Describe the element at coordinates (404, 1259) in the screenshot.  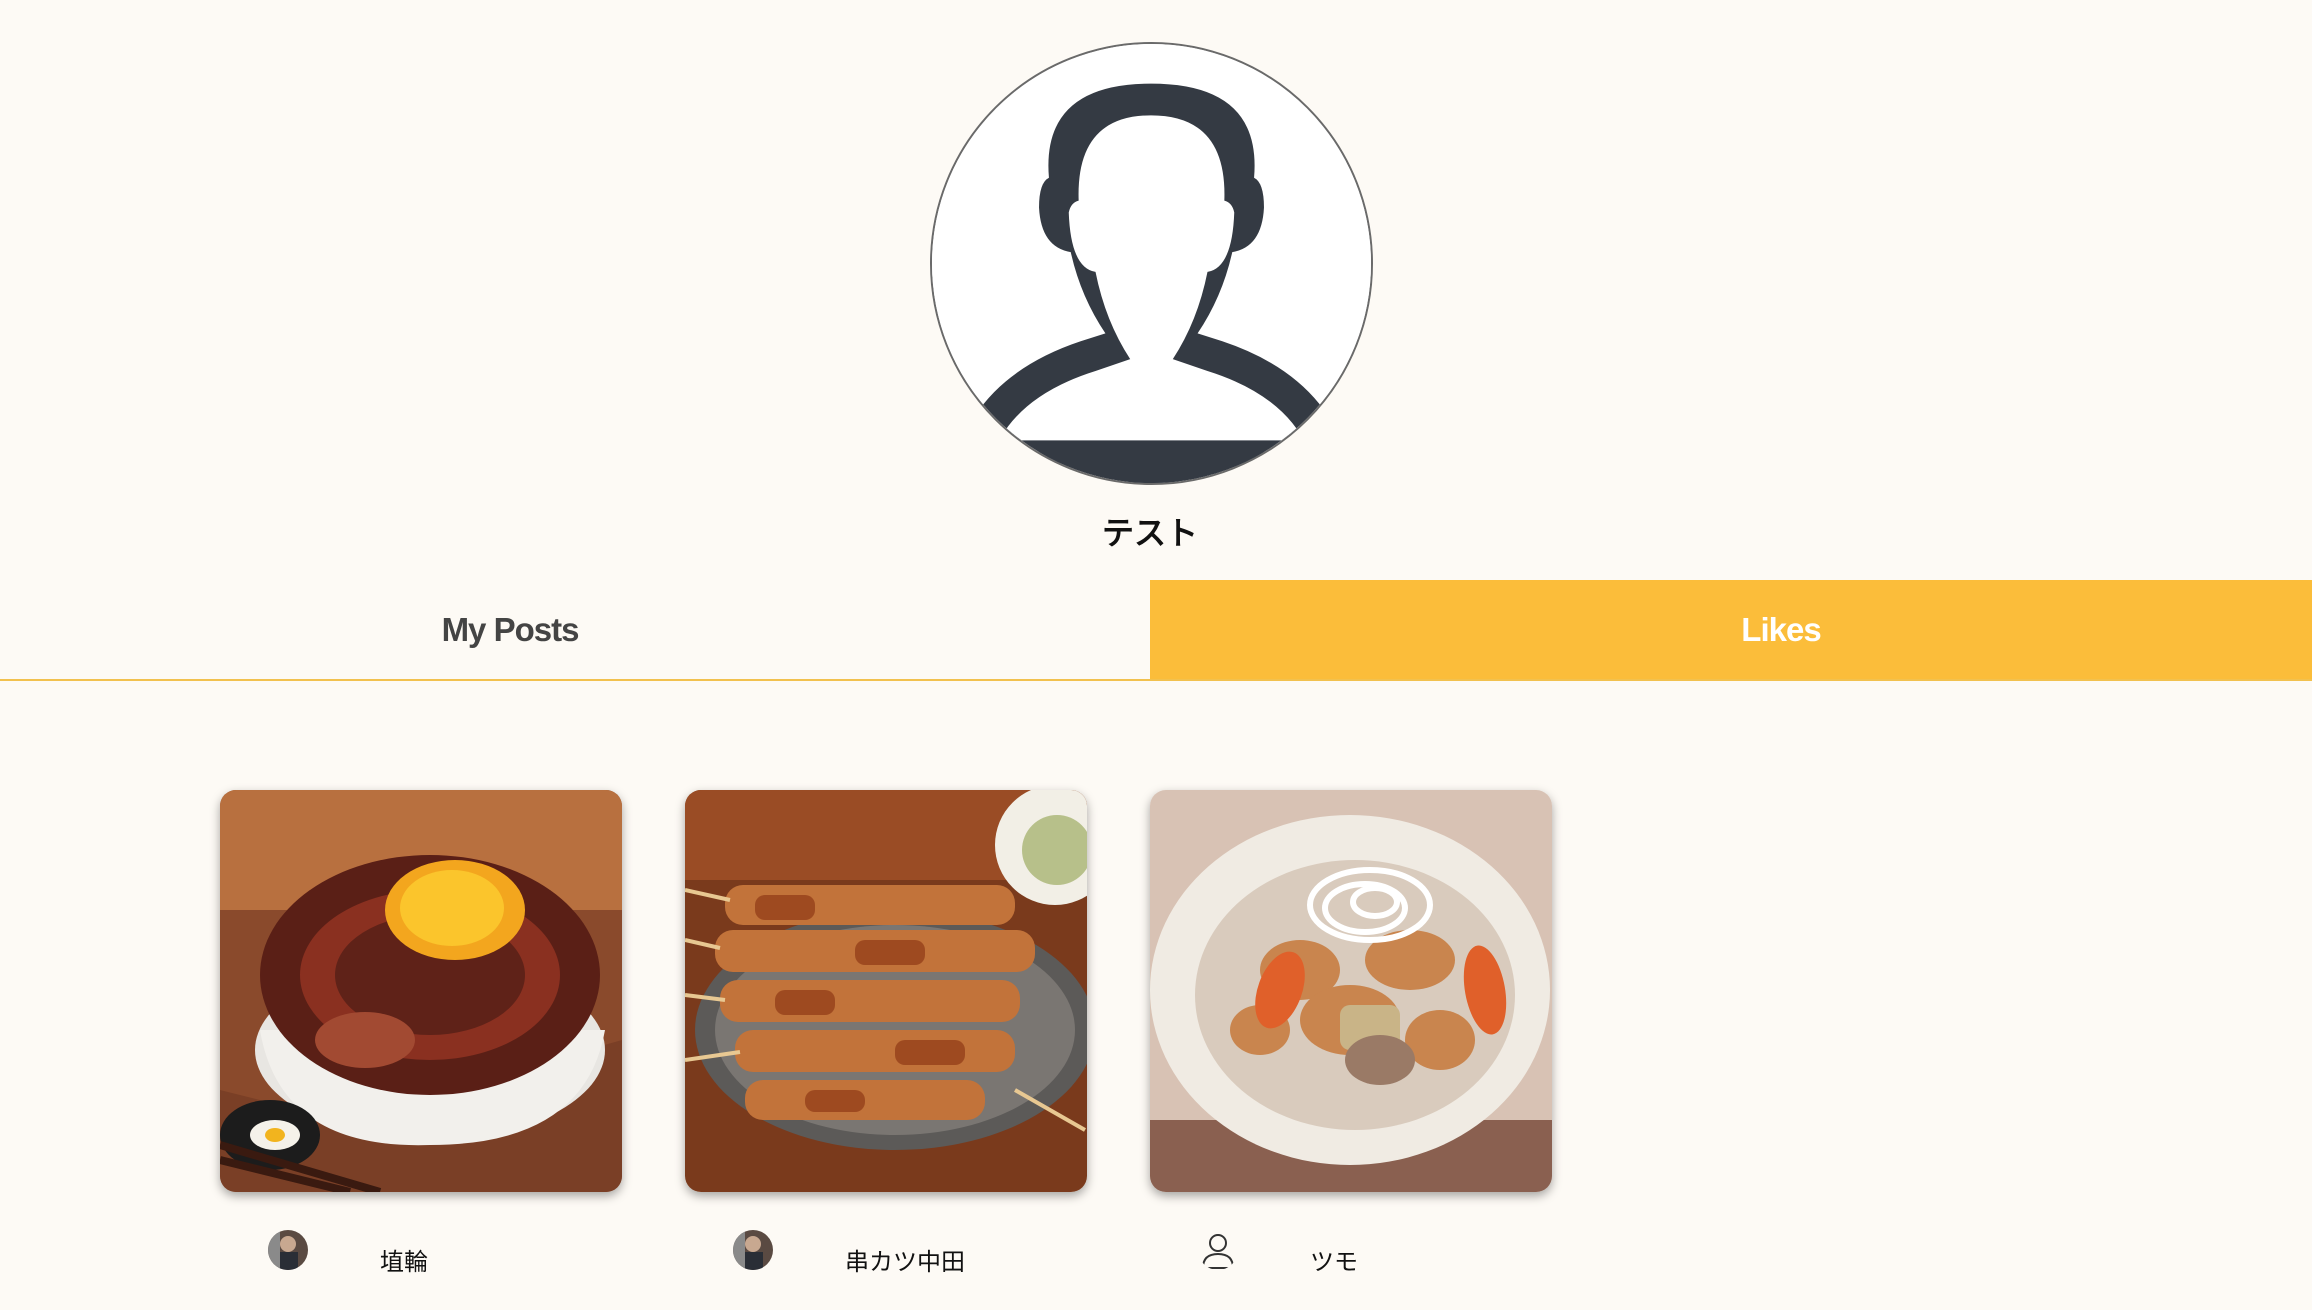
I see `post-username: 埴輪` at that location.